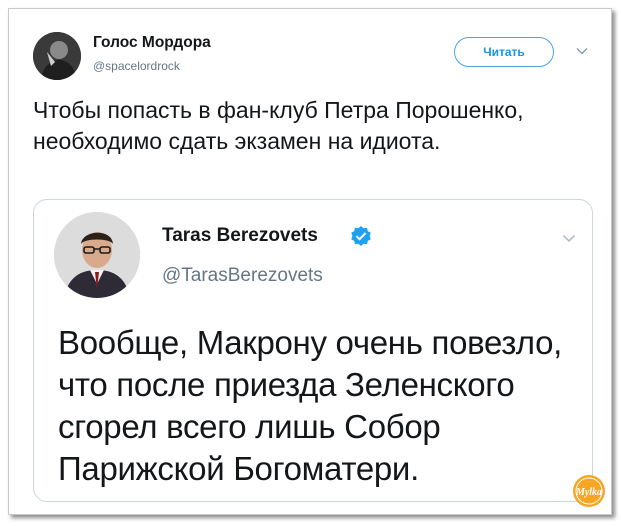  I want to click on follow-button: Читать, so click(504, 52).